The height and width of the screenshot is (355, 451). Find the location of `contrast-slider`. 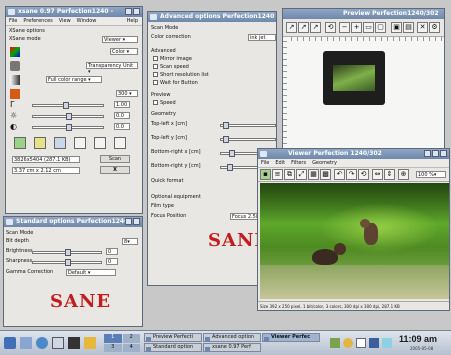

contrast-slider is located at coordinates (68, 127).